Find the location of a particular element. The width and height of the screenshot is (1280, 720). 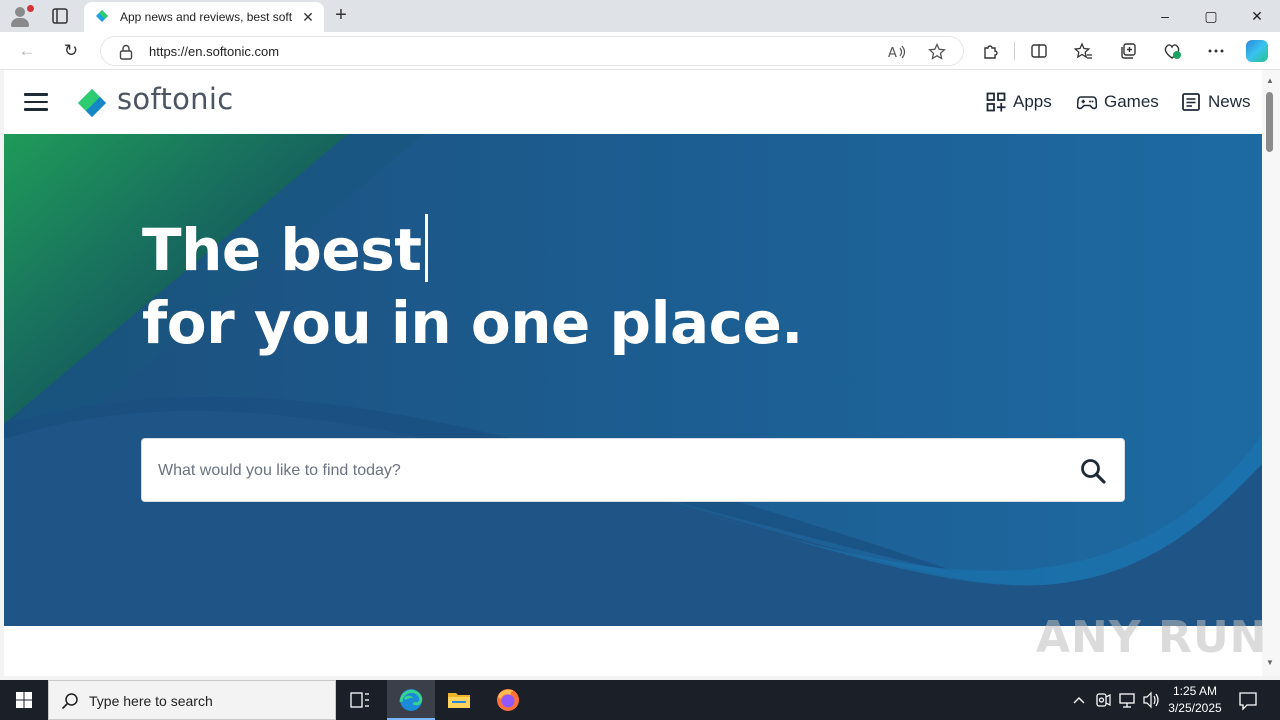

softonic-logo-text: softonic is located at coordinates (175, 99).